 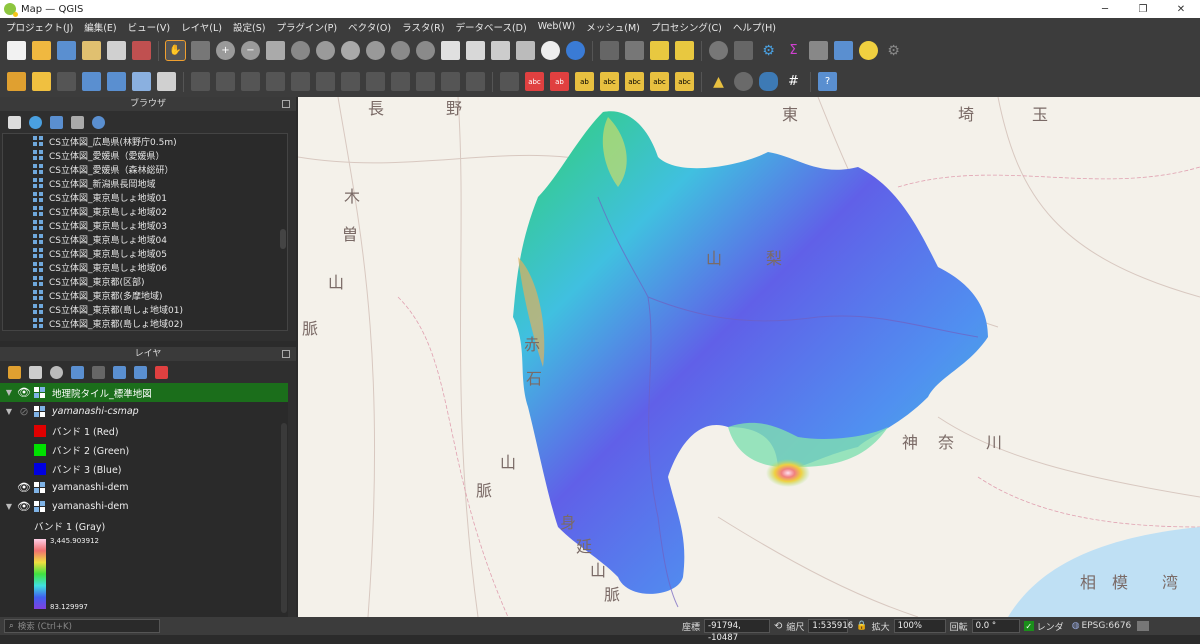 I want to click on zoom-next-icon, so click(x=425, y=50).